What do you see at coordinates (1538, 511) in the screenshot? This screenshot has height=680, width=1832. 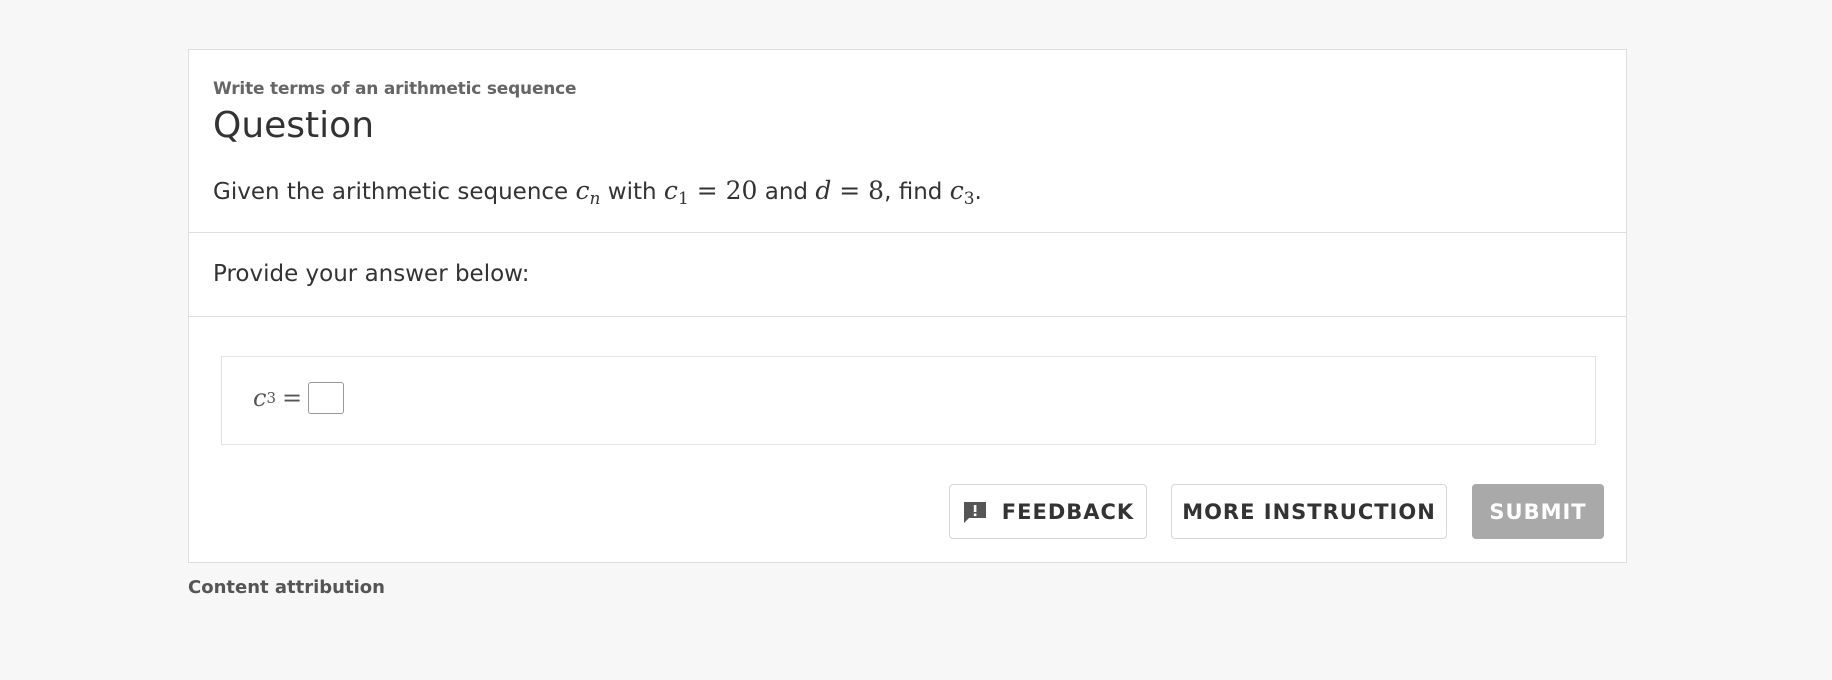 I see `submit-button: SUBMIT` at bounding box center [1538, 511].